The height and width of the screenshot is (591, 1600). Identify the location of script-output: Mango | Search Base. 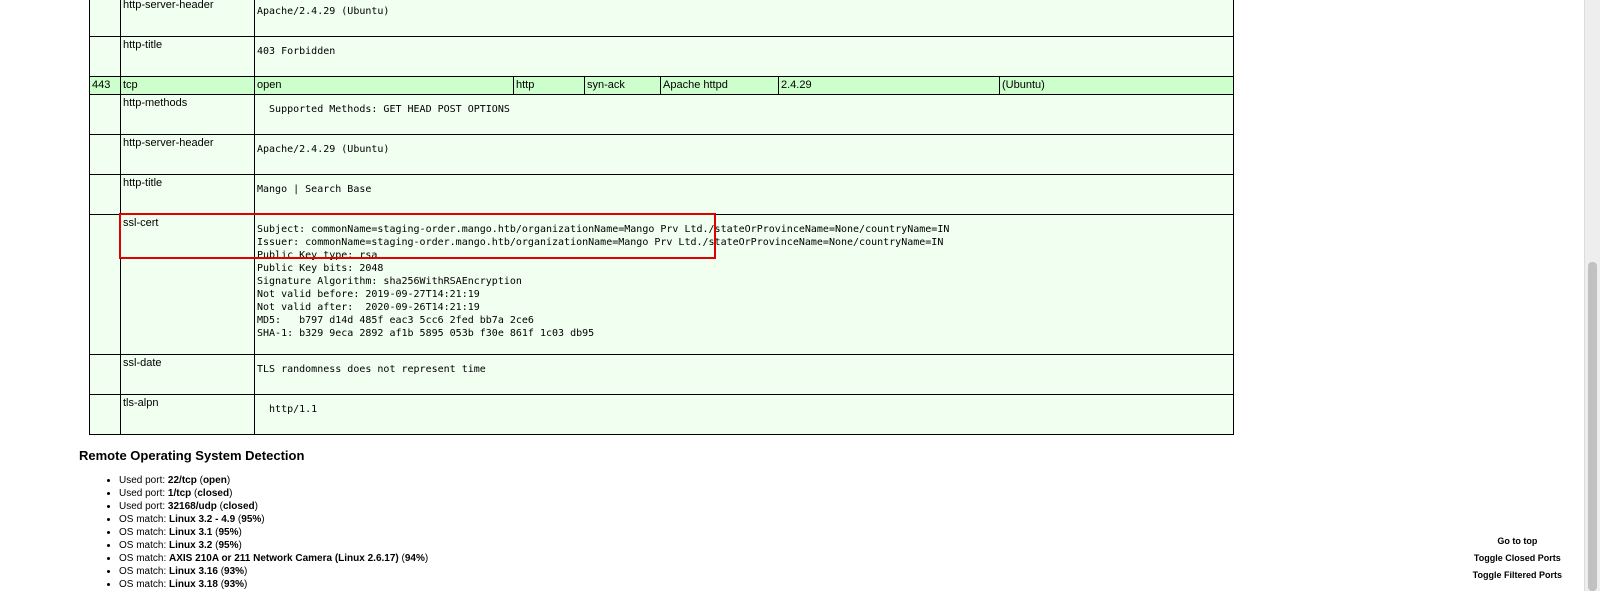
(744, 194).